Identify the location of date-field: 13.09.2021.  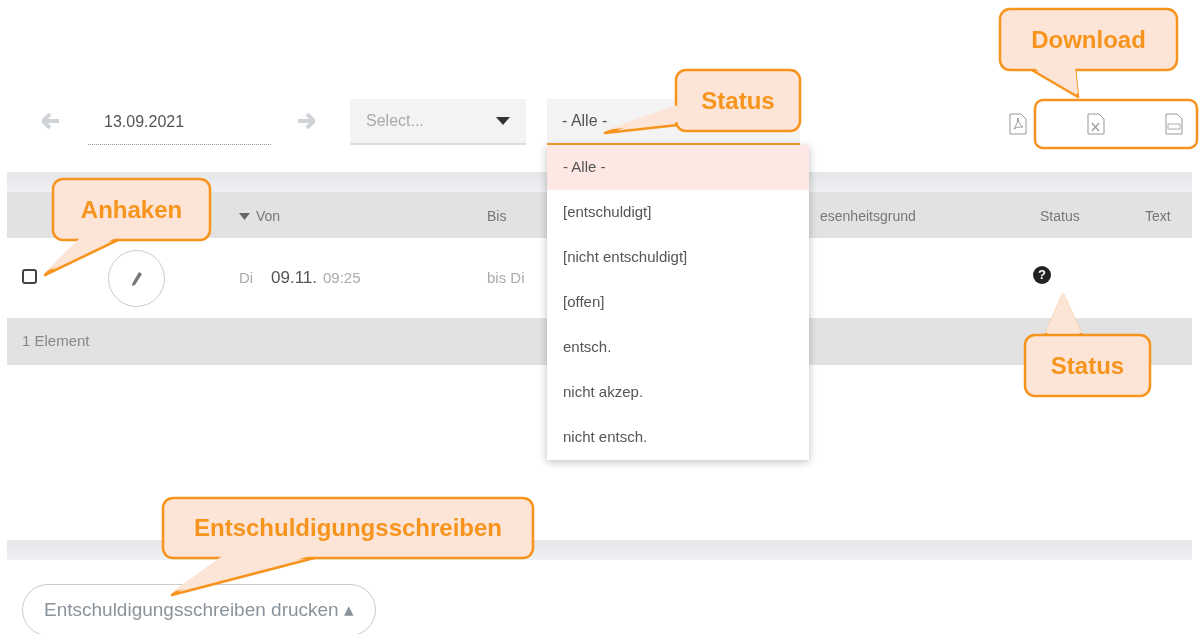
(179, 122).